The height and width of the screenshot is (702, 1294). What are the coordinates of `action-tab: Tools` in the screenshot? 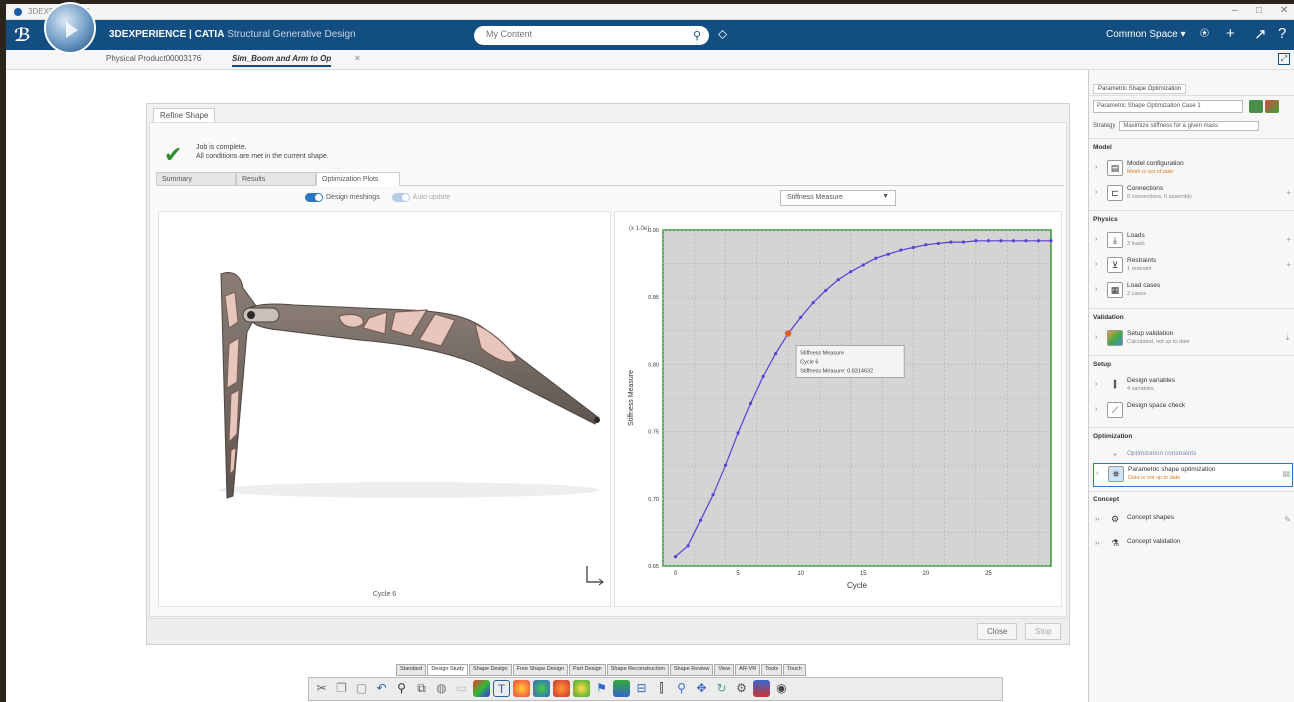 It's located at (772, 670).